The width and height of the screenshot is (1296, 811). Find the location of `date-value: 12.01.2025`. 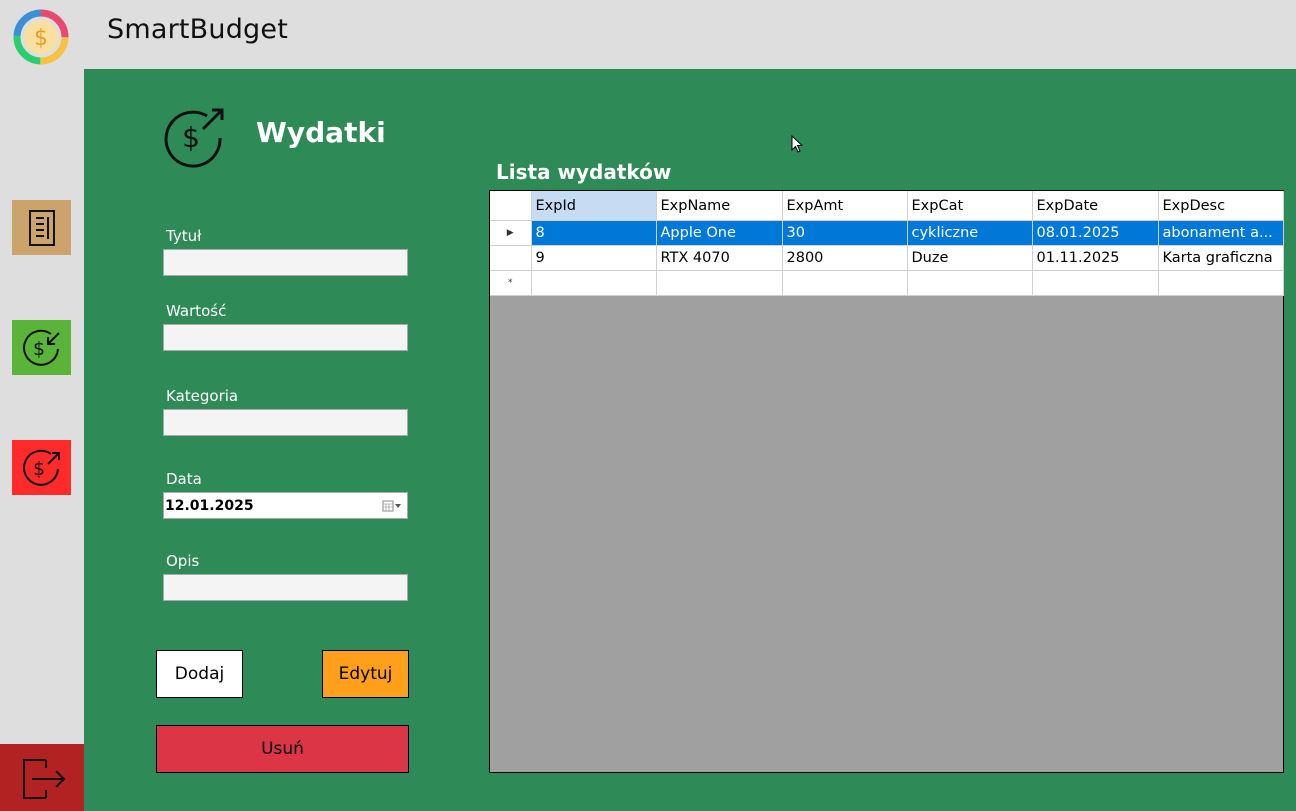

date-value: 12.01.2025 is located at coordinates (209, 505).